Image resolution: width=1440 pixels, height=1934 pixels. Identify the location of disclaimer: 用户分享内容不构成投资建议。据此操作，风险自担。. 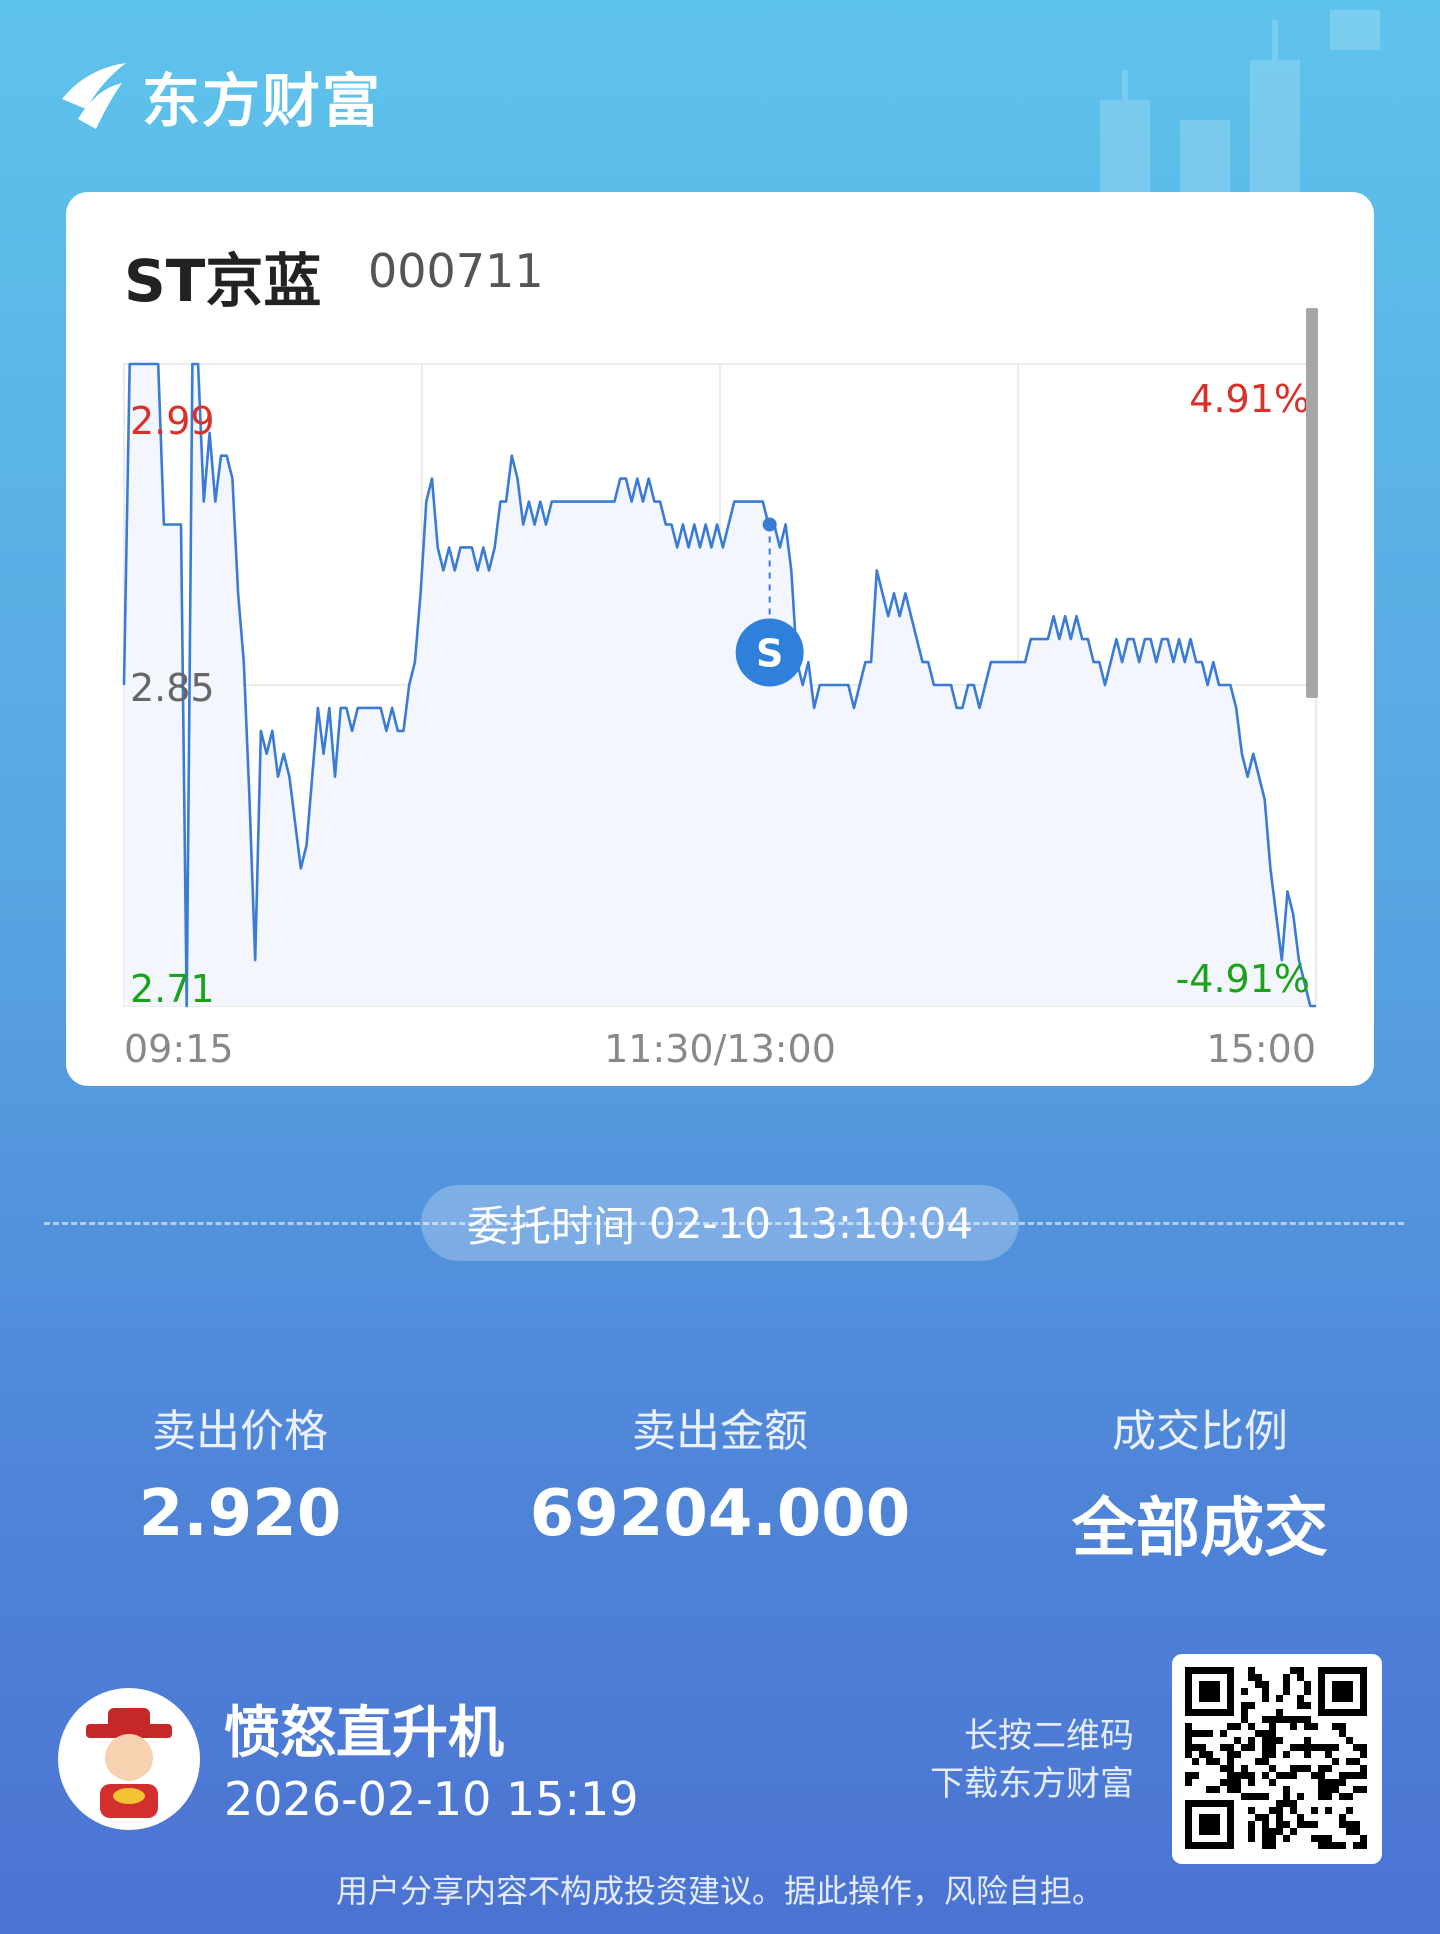
(719, 1891).